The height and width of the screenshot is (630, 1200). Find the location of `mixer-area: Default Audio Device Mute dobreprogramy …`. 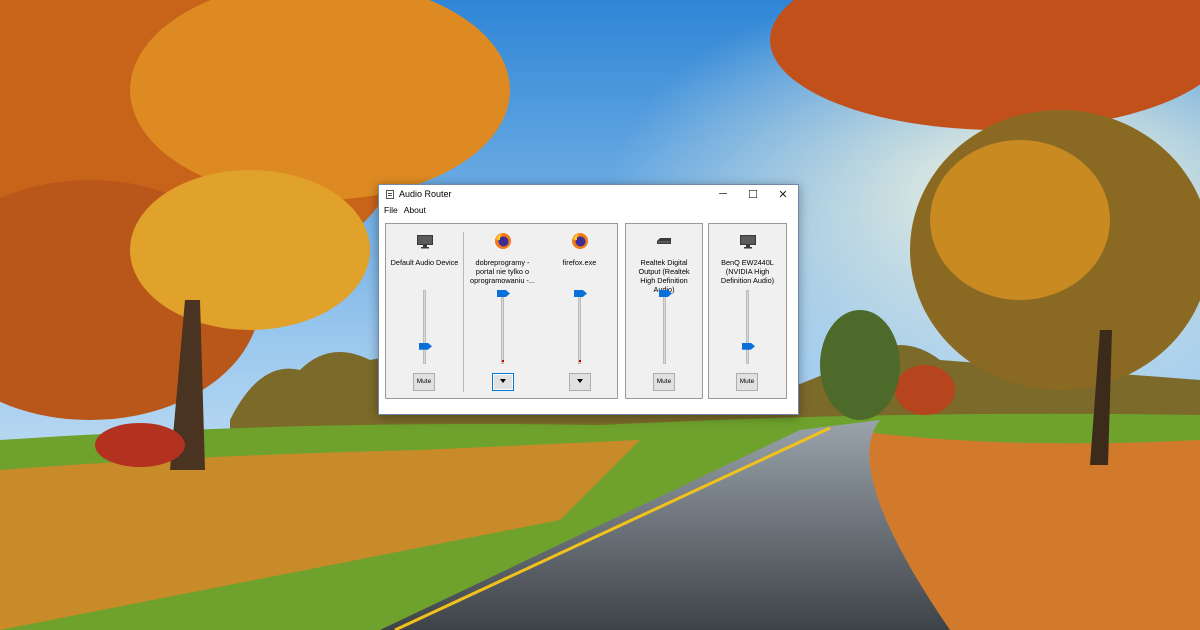

mixer-area: Default Audio Device Mute dobreprogramy … is located at coordinates (588, 312).